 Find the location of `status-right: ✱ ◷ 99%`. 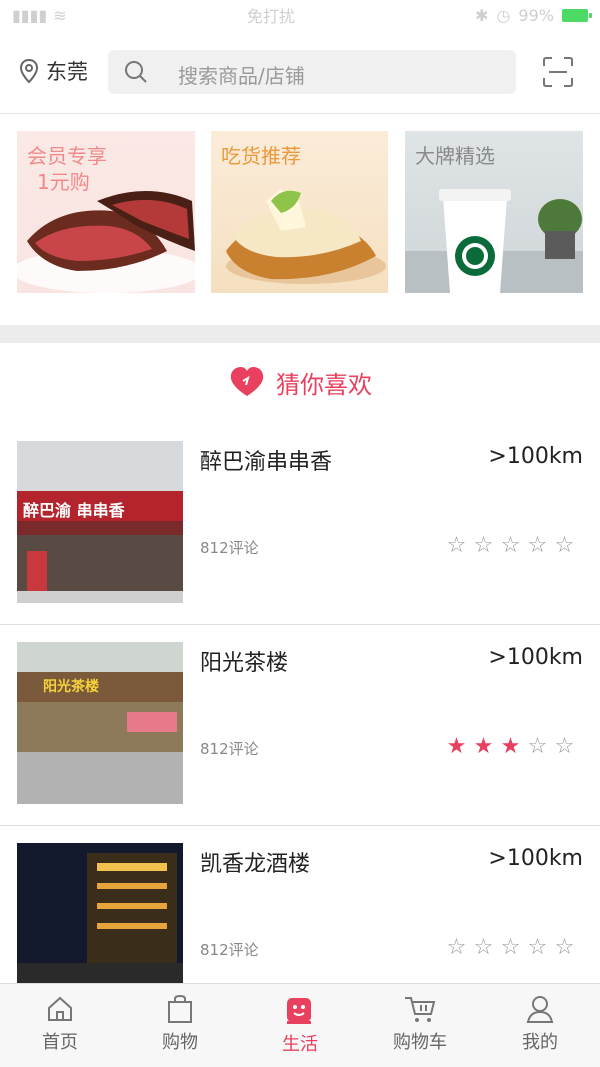

status-right: ✱ ◷ 99% is located at coordinates (533, 15).